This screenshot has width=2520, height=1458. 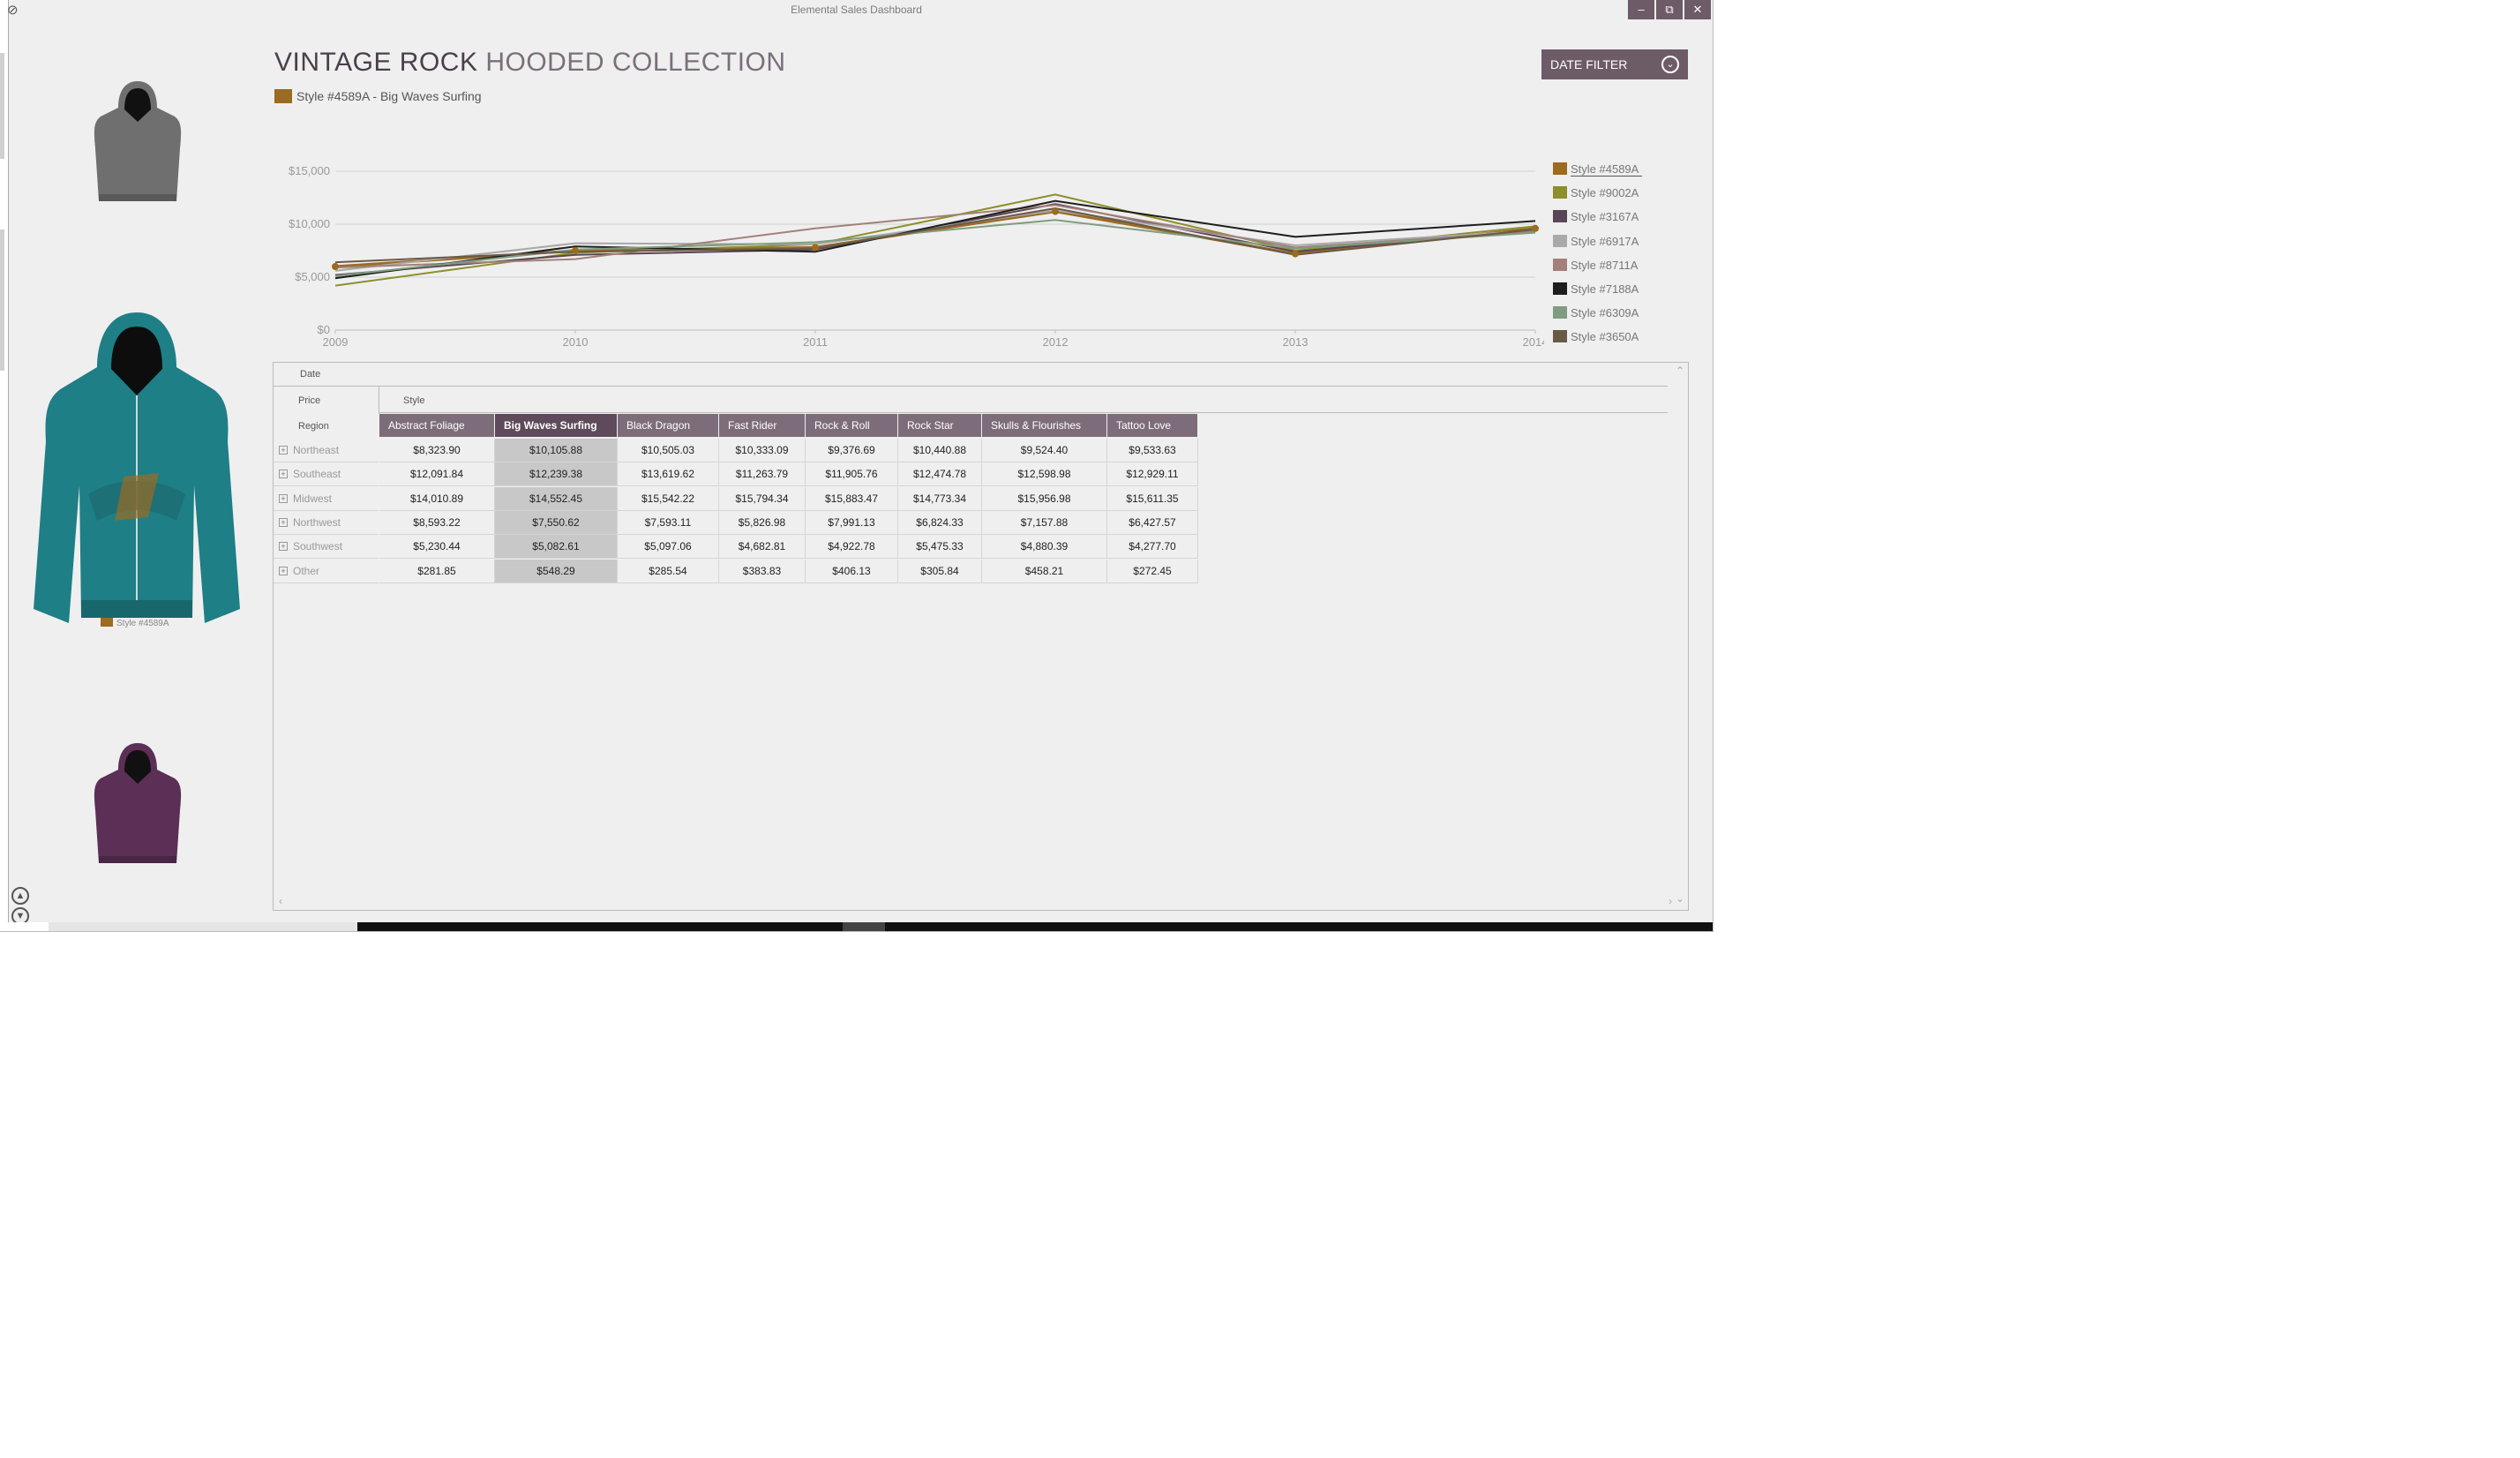 I want to click on legend-item: Style #3167A, so click(x=1597, y=222).